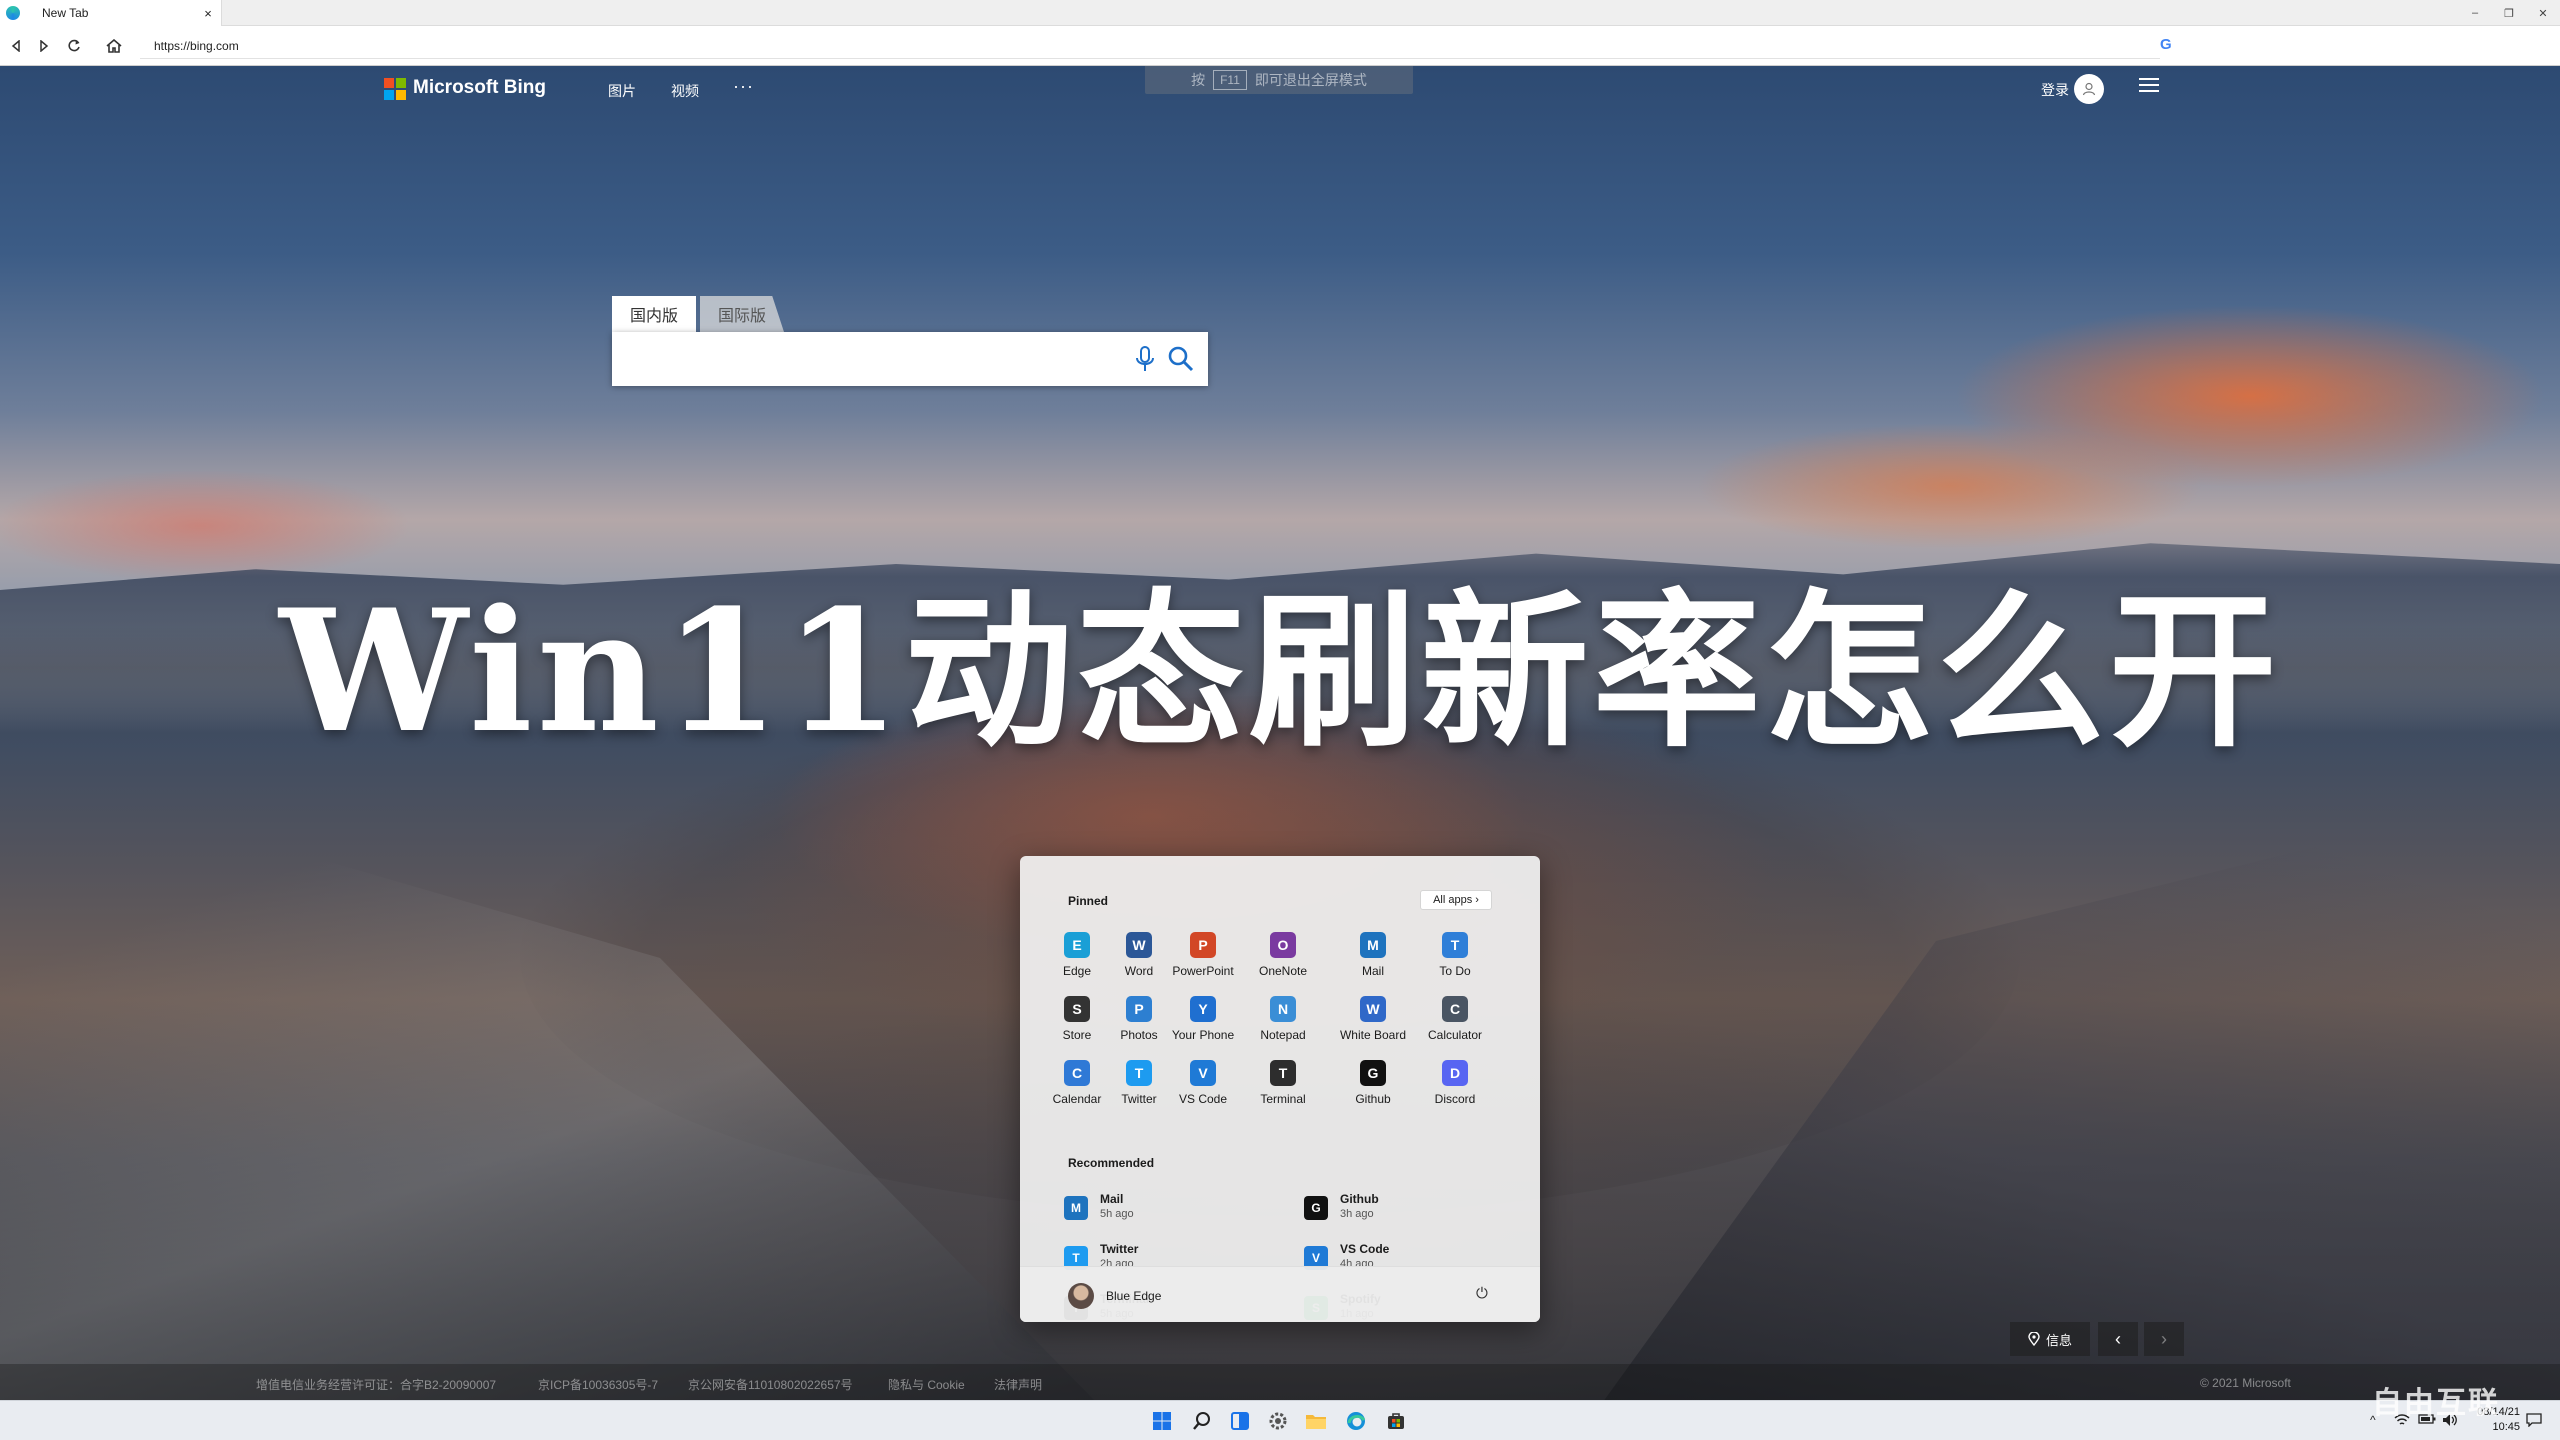 The width and height of the screenshot is (2560, 1440). Describe the element at coordinates (2089, 89) in the screenshot. I see `user-avatar-icon` at that location.